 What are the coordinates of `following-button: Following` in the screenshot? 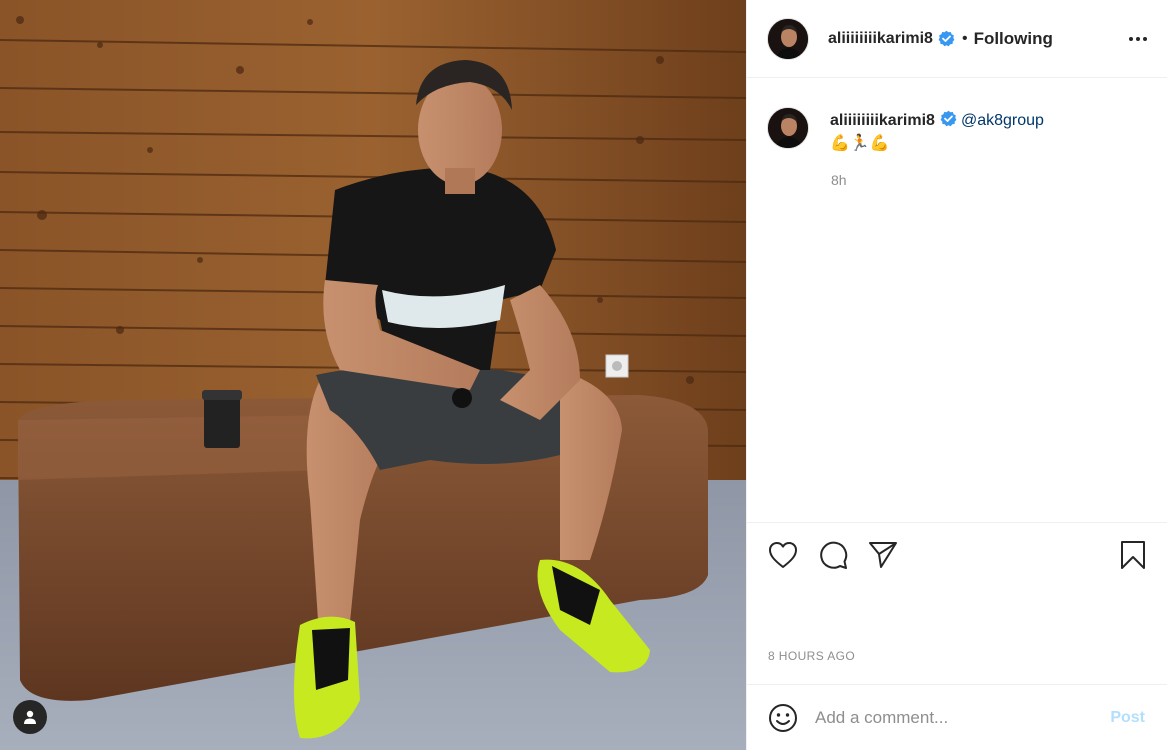 It's located at (1013, 39).